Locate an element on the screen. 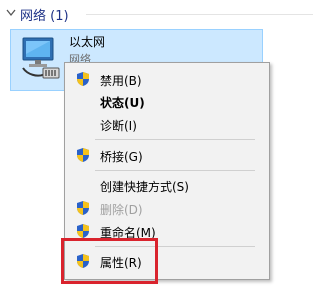 The height and width of the screenshot is (300, 320). menu-item-label: 诊断(I) is located at coordinates (118, 126).